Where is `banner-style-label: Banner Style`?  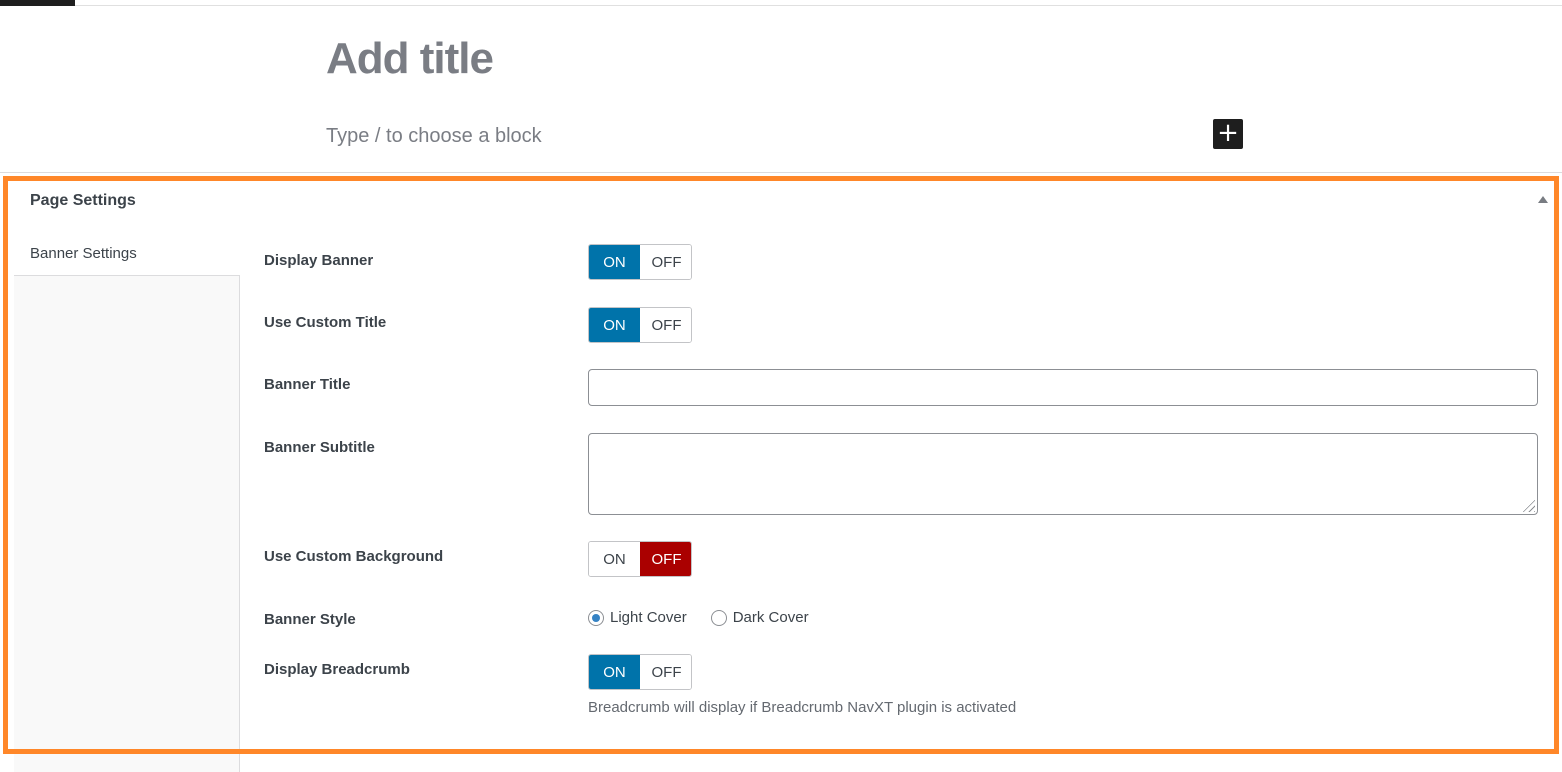 banner-style-label: Banner Style is located at coordinates (310, 619).